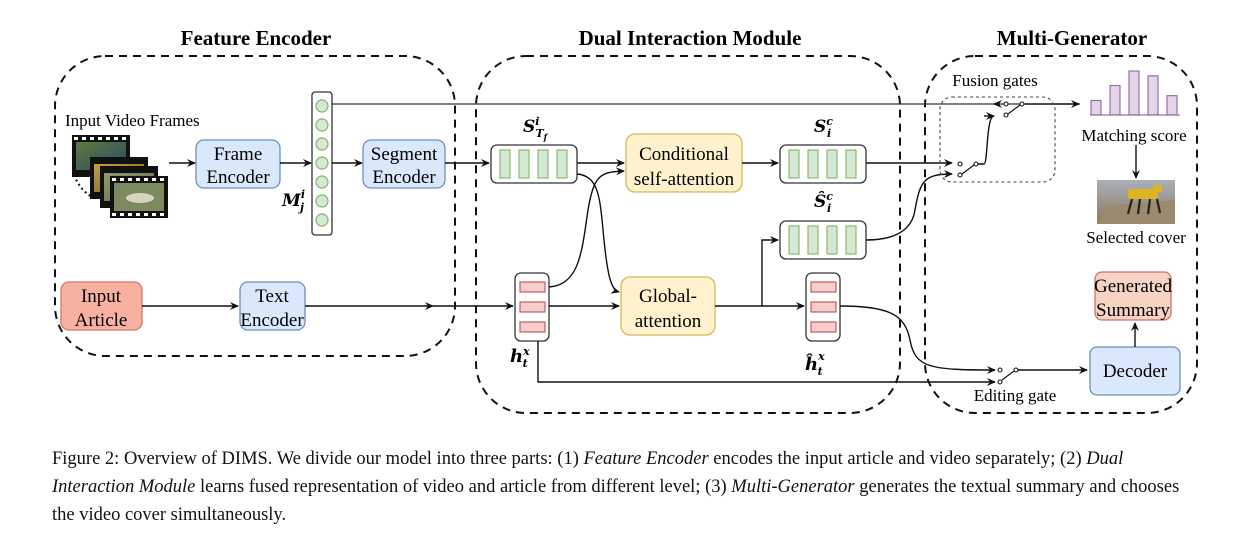 The height and width of the screenshot is (550, 1242). Describe the element at coordinates (520, 357) in the screenshot. I see `symbol-h-x: hx t` at that location.